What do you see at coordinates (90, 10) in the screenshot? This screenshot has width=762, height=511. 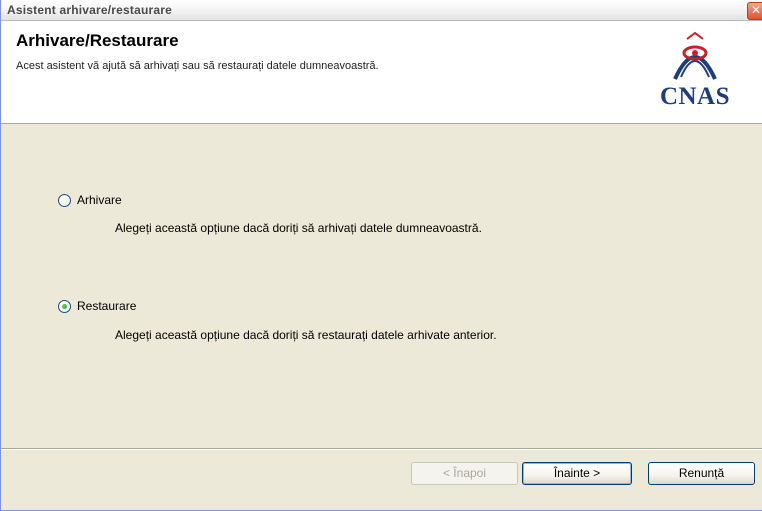 I see `window-title: Asistent arhivare/restaurare` at bounding box center [90, 10].